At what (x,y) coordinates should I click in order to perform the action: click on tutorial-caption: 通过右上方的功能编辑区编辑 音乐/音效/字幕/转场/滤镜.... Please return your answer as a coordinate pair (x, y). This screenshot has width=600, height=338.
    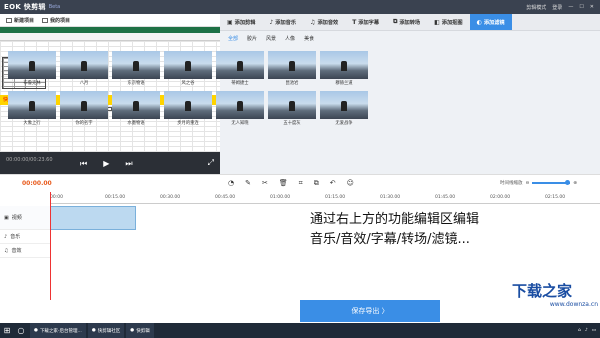
    Looking at the image, I should click on (394, 230).